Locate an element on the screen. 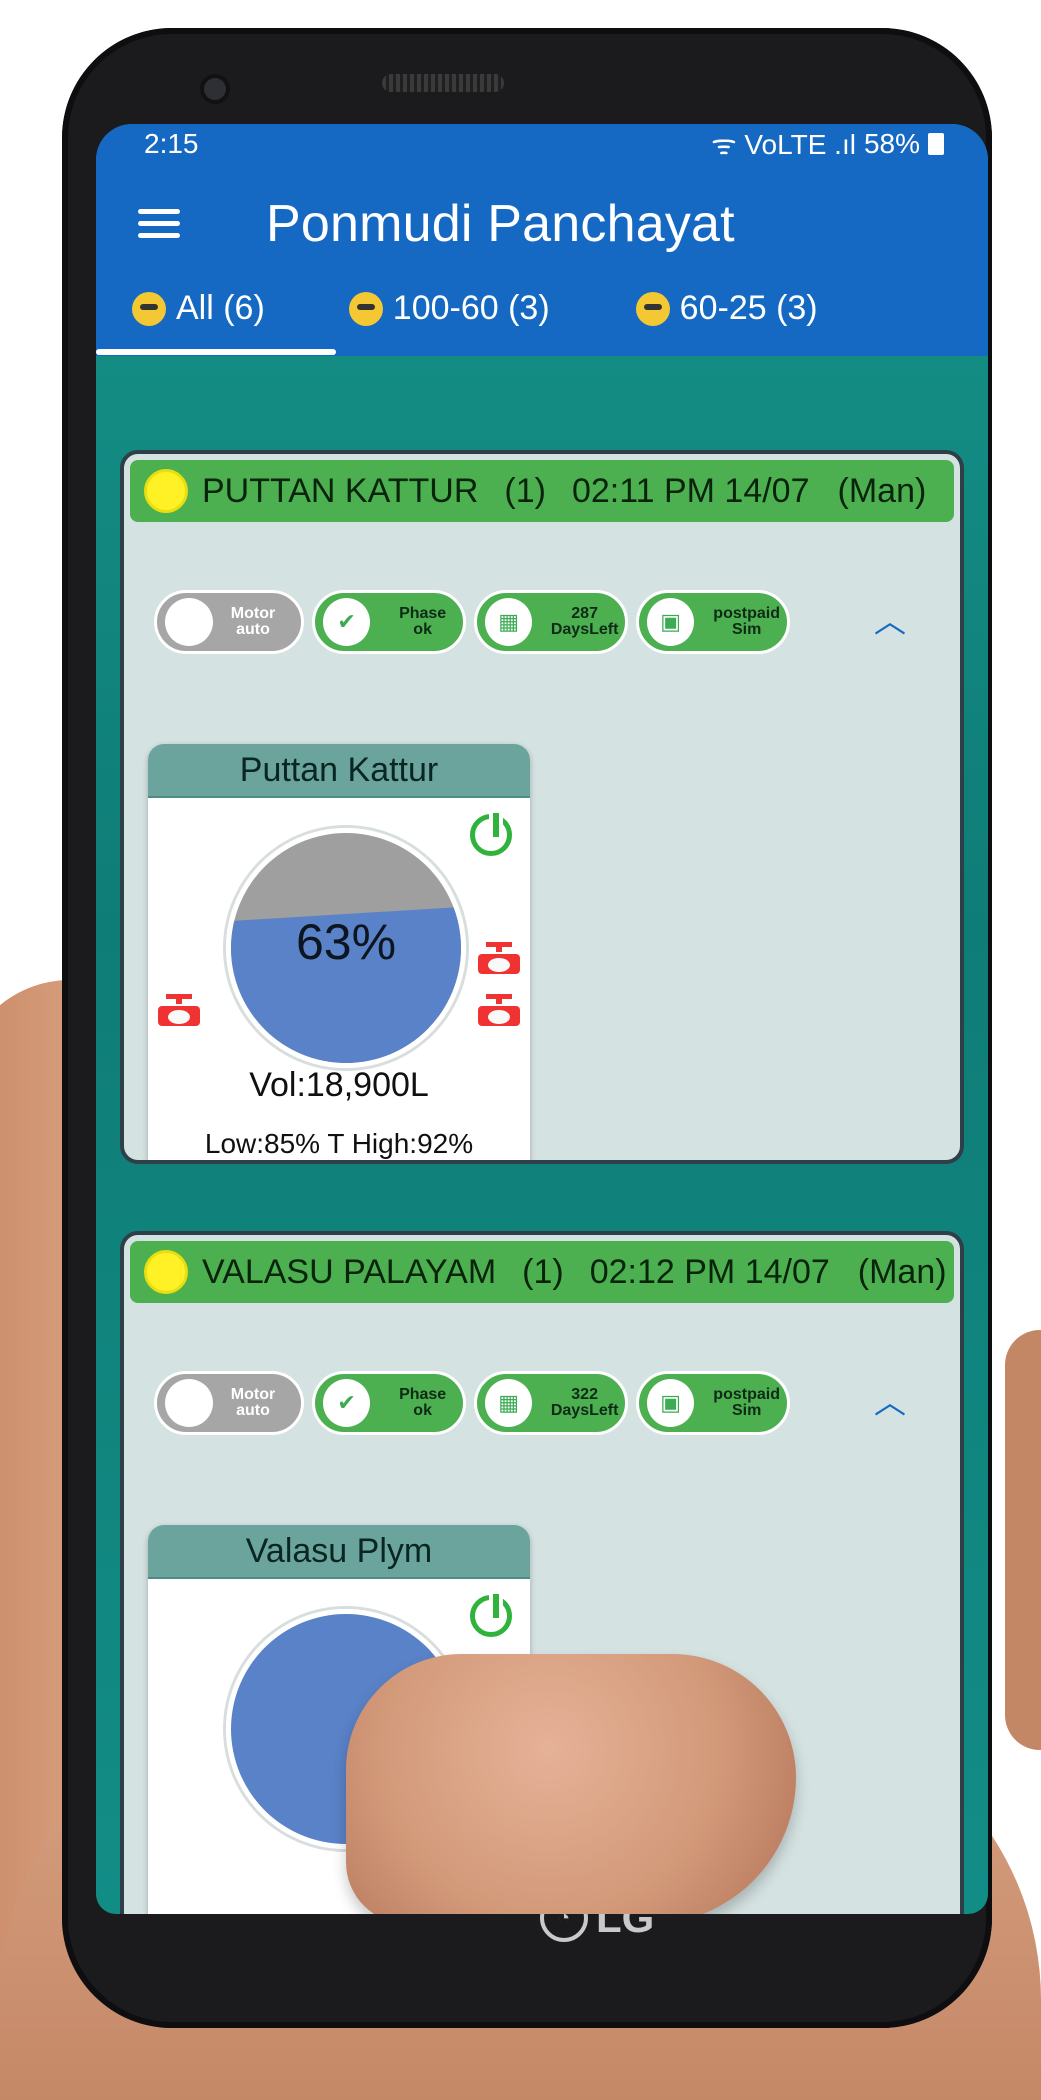  app-bar: Ponmudi Panchayat is located at coordinates (542, 224).